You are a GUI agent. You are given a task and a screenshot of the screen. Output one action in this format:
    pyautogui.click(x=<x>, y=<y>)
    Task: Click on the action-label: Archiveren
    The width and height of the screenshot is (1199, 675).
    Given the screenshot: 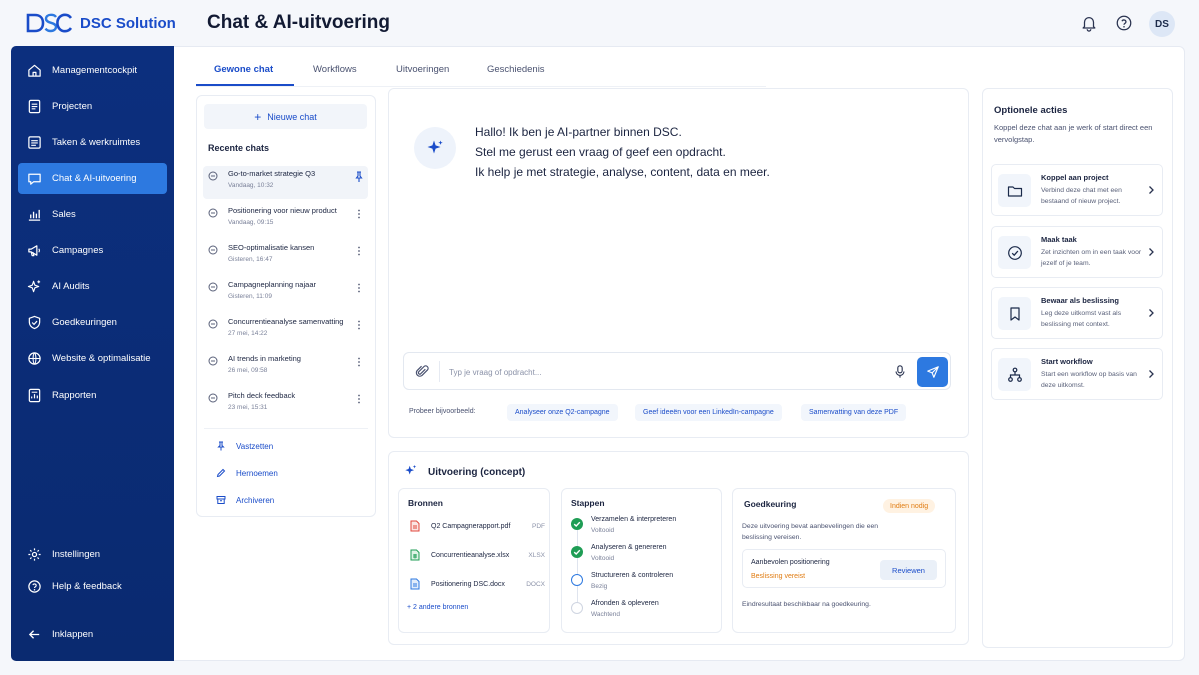 What is the action you would take?
    pyautogui.click(x=255, y=500)
    